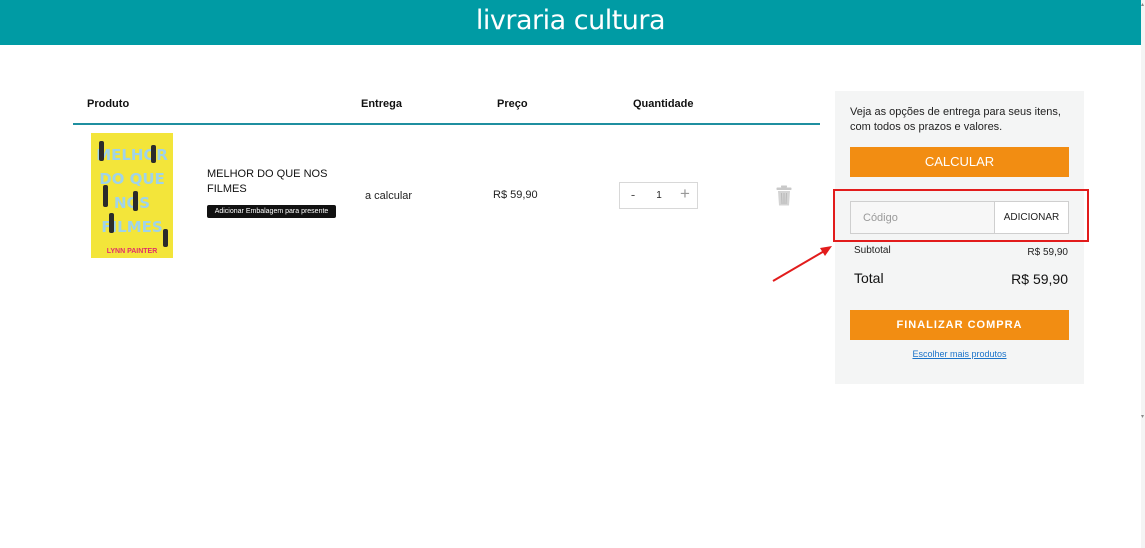 The height and width of the screenshot is (548, 1145). Describe the element at coordinates (381, 104) in the screenshot. I see `column-header-delivery: Entrega` at that location.